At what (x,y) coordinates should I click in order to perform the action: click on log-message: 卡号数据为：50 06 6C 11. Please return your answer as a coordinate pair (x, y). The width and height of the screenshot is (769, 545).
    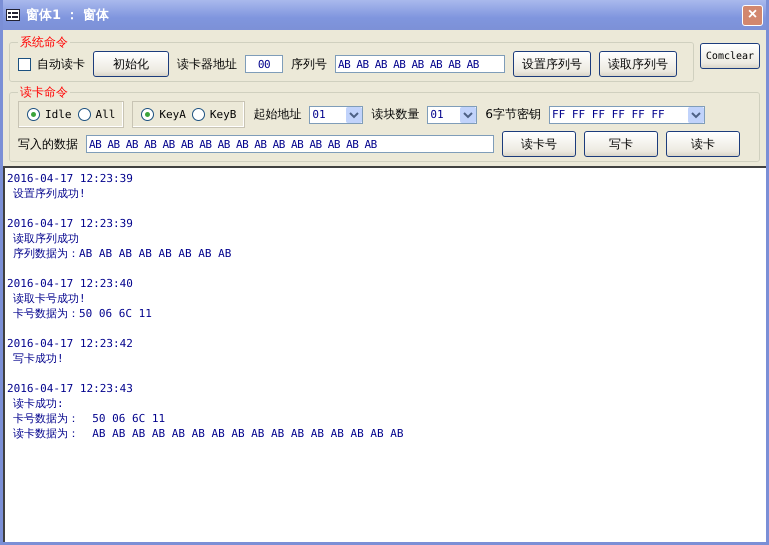
    Looking at the image, I should click on (82, 313).